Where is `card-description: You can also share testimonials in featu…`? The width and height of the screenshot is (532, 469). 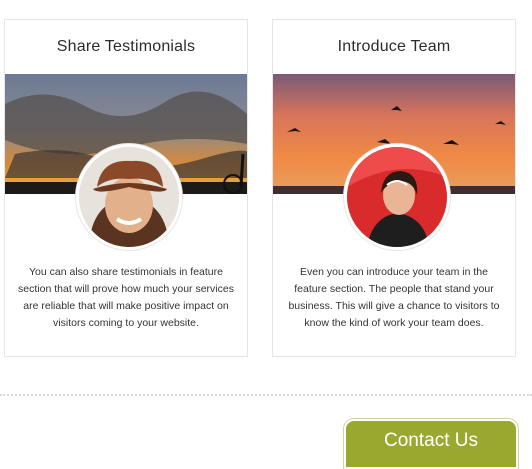
card-description: You can also share testimonials in featu… is located at coordinates (126, 297).